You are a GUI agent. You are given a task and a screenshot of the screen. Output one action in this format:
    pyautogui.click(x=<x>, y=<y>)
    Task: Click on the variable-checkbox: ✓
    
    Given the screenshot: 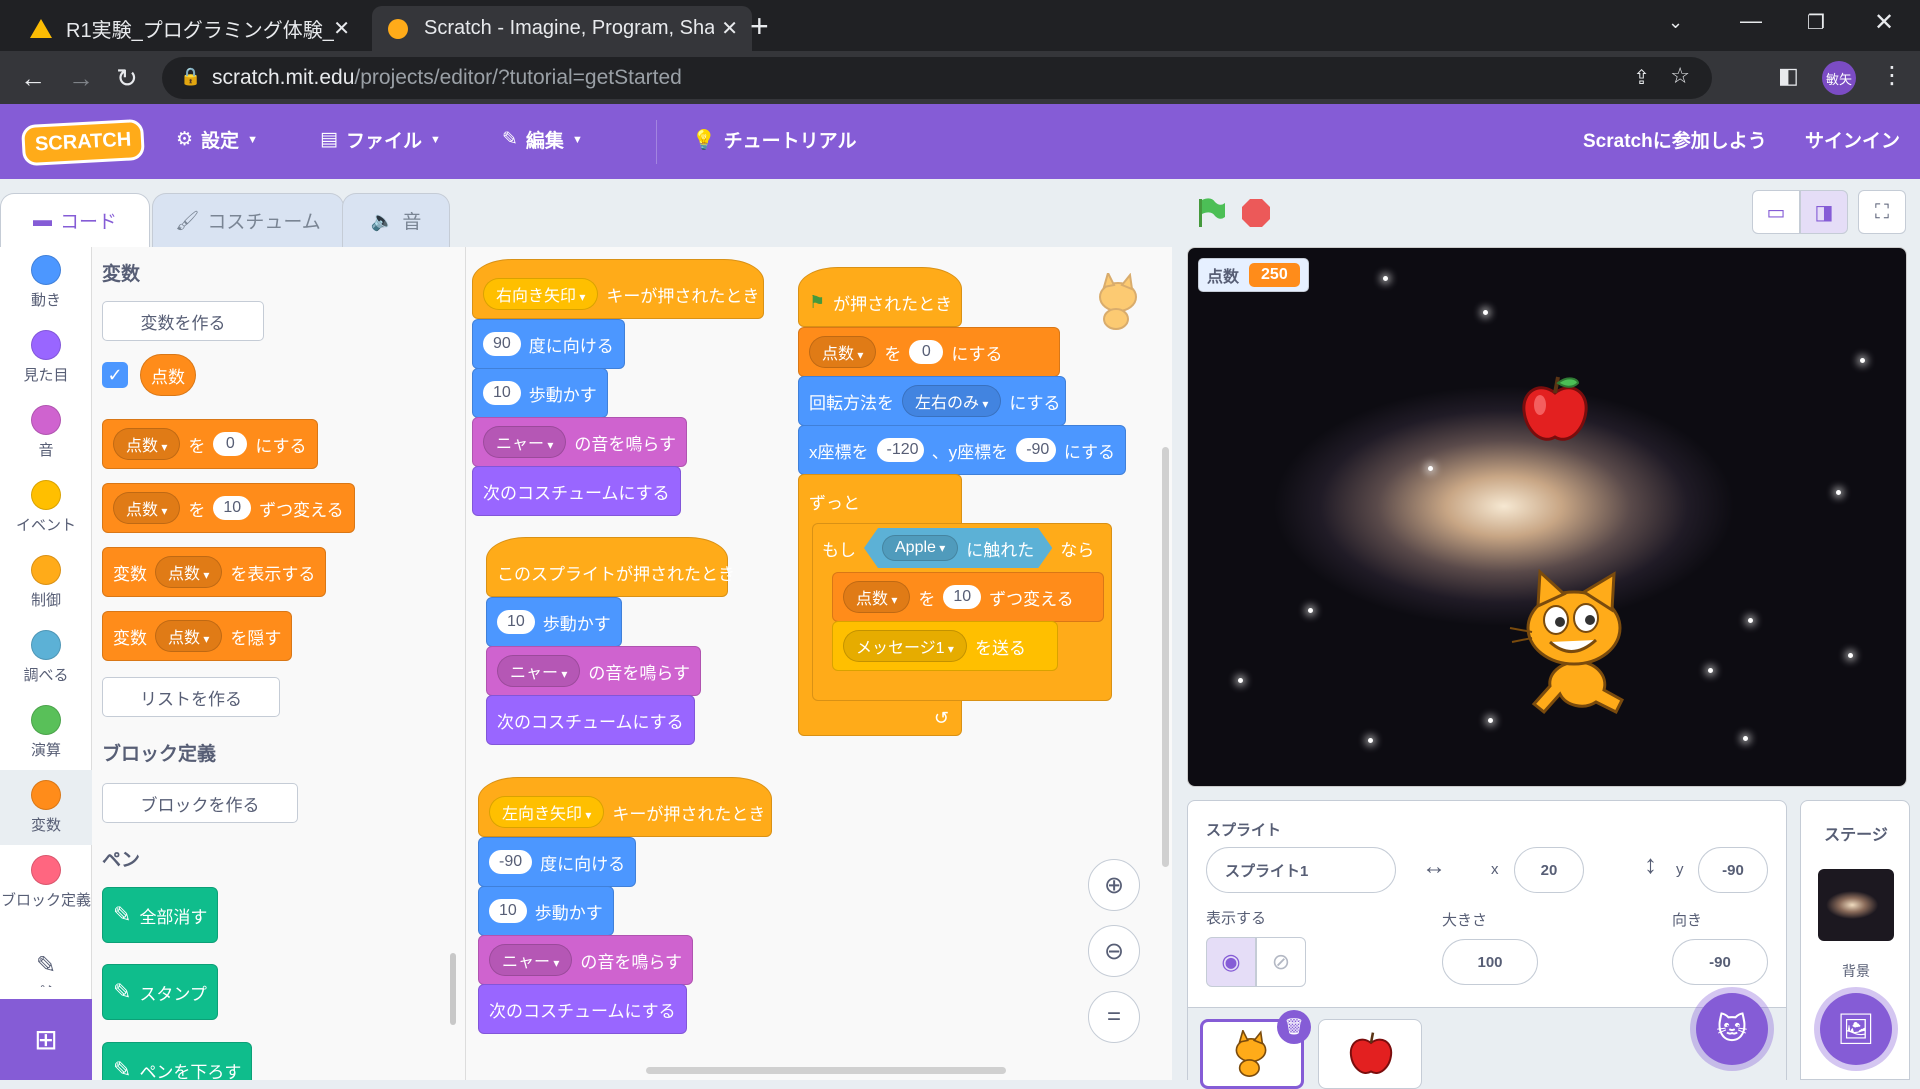 What is the action you would take?
    pyautogui.click(x=115, y=375)
    